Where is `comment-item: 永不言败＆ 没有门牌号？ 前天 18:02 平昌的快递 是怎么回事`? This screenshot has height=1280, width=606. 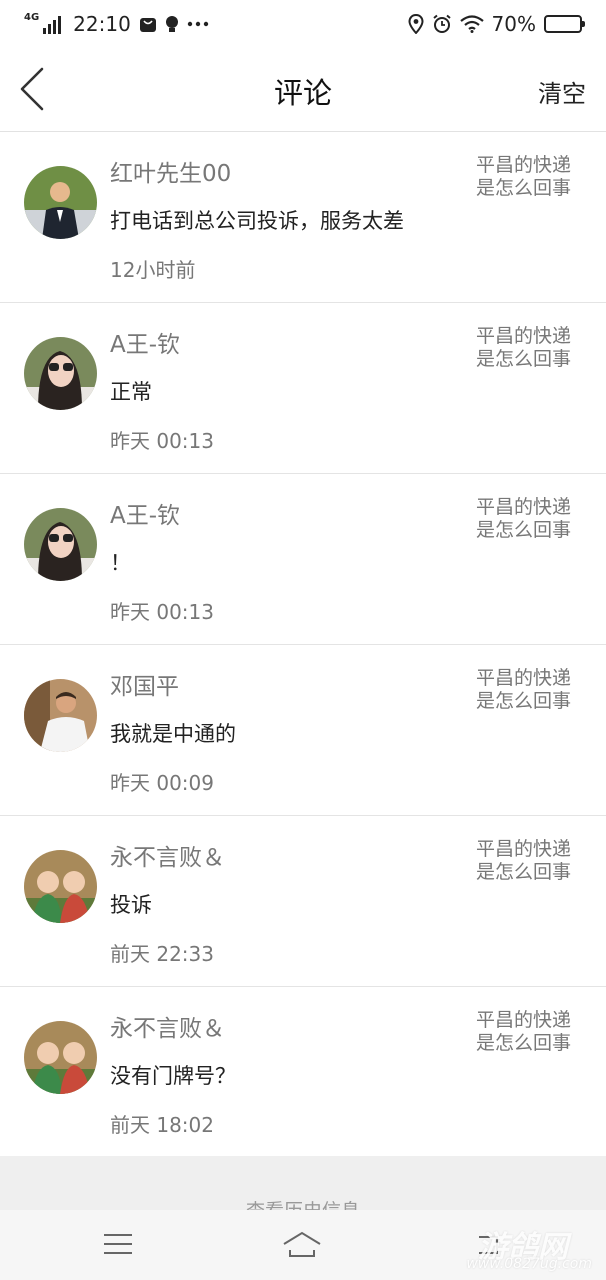 comment-item: 永不言败＆ 没有门牌号？ 前天 18:02 平昌的快递 是怎么回事 is located at coordinates (303, 1072).